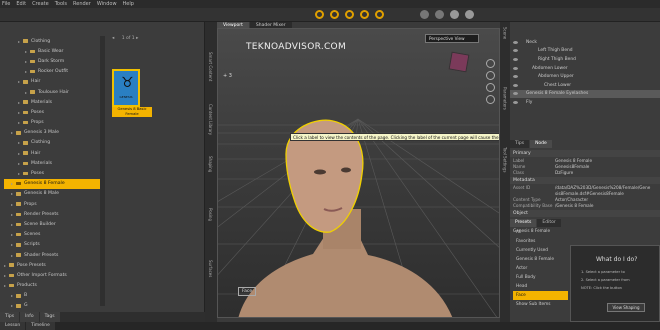  What do you see at coordinates (52, 194) in the screenshot?
I see `tree-item: ▸ Genesis 8 Male` at bounding box center [52, 194].